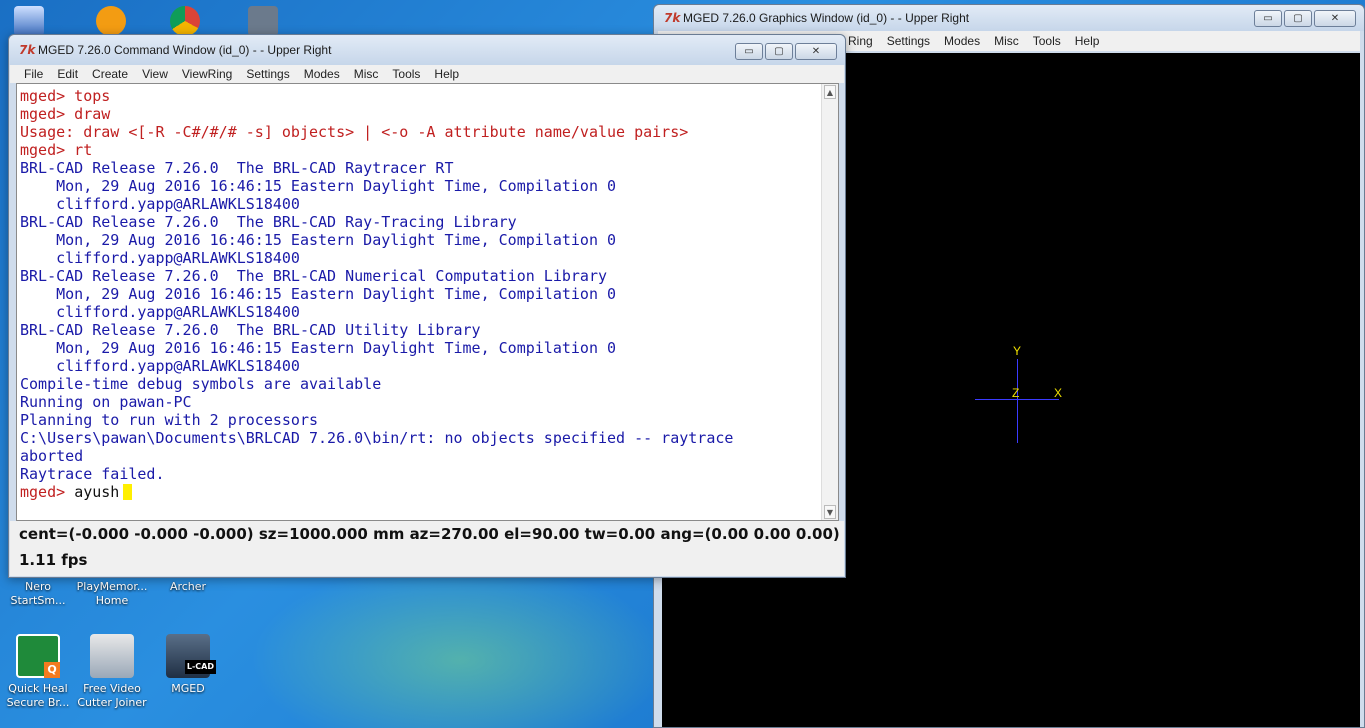  Describe the element at coordinates (1017, 351) in the screenshot. I see `y-axis-label: Y` at that location.